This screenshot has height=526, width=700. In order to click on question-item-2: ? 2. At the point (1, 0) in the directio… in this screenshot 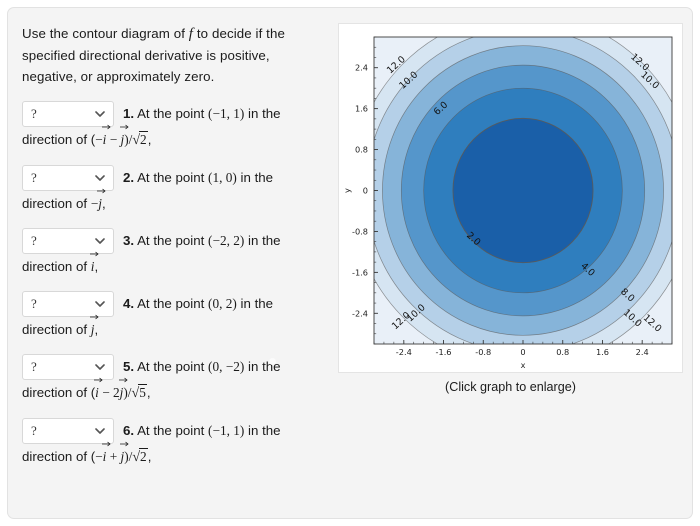, I will do `click(174, 189)`.